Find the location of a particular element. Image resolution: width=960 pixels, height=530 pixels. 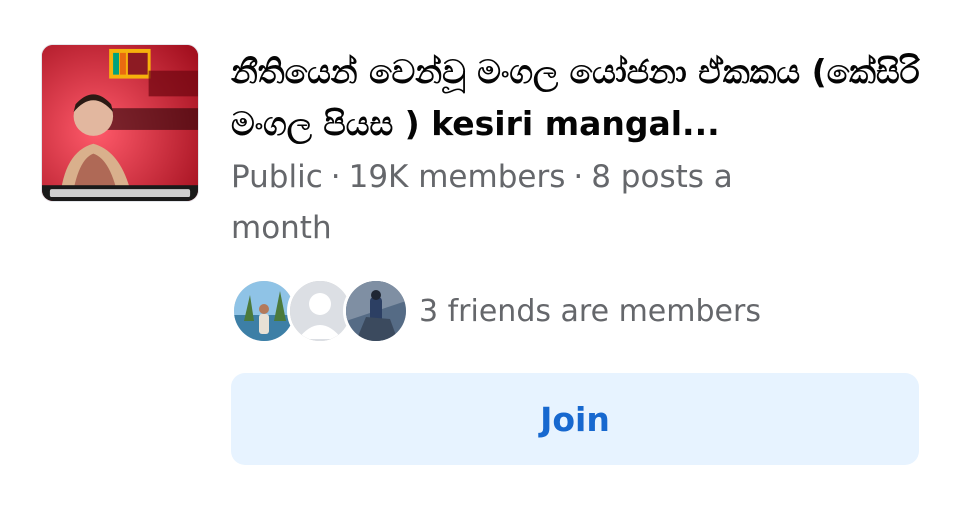

join-button: Join is located at coordinates (575, 419).